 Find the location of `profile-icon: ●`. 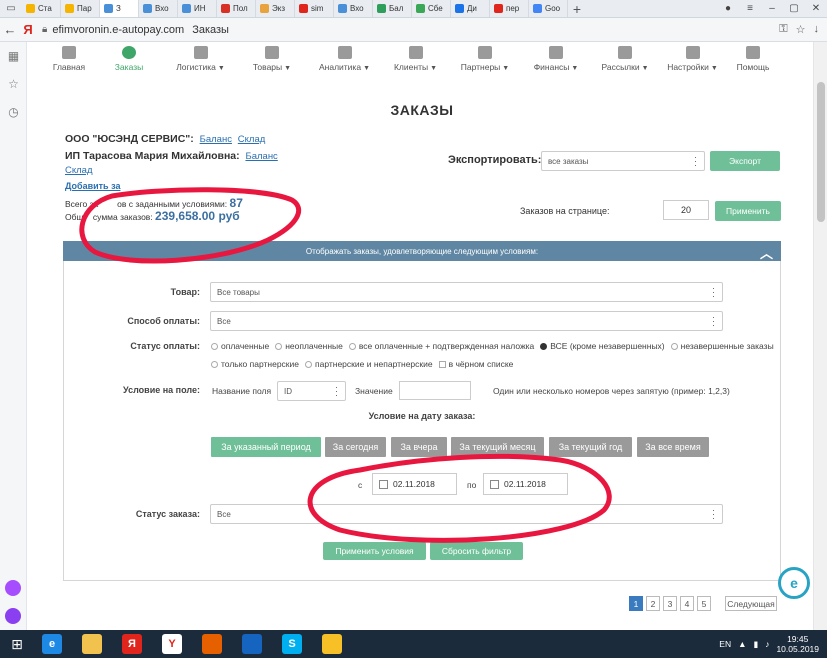

profile-icon: ● is located at coordinates (728, 8).